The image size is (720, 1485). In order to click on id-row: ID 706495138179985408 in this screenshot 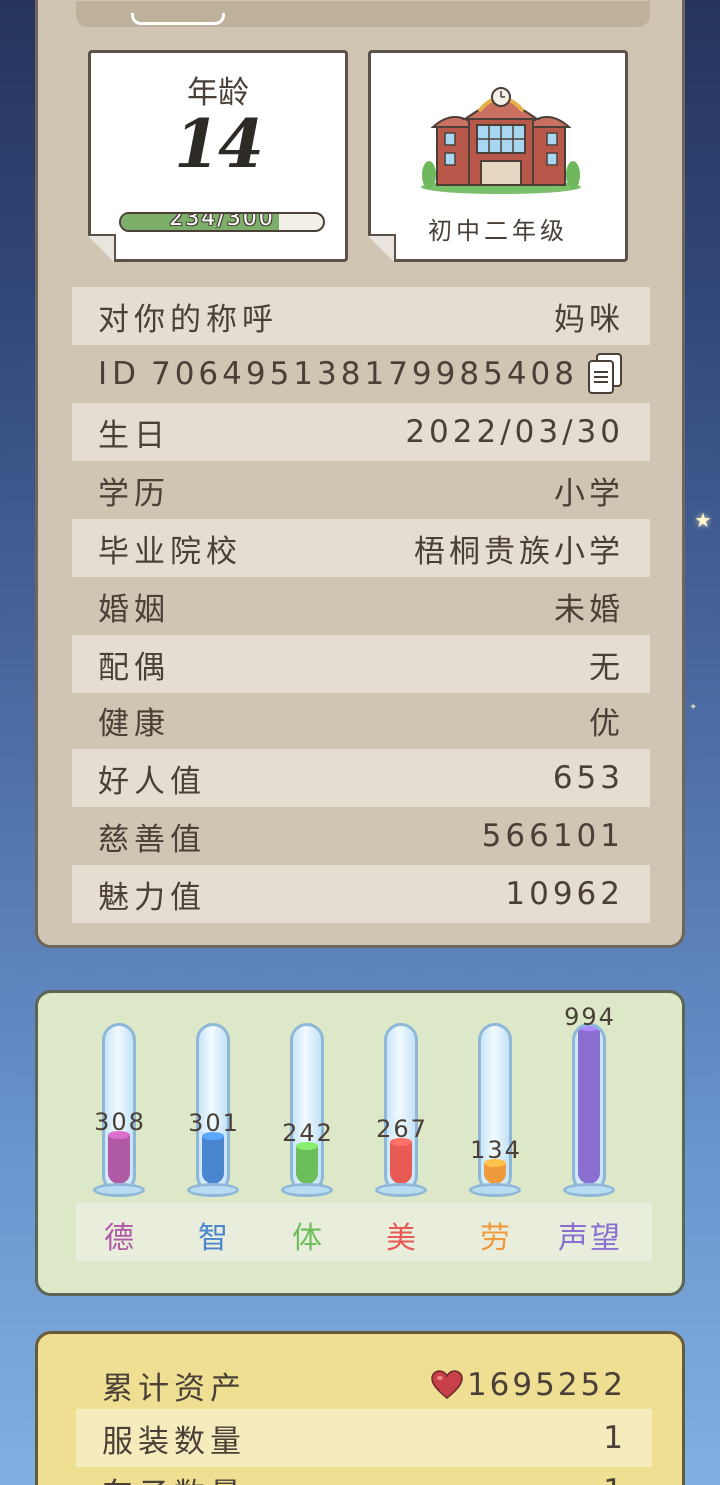, I will do `click(361, 374)`.